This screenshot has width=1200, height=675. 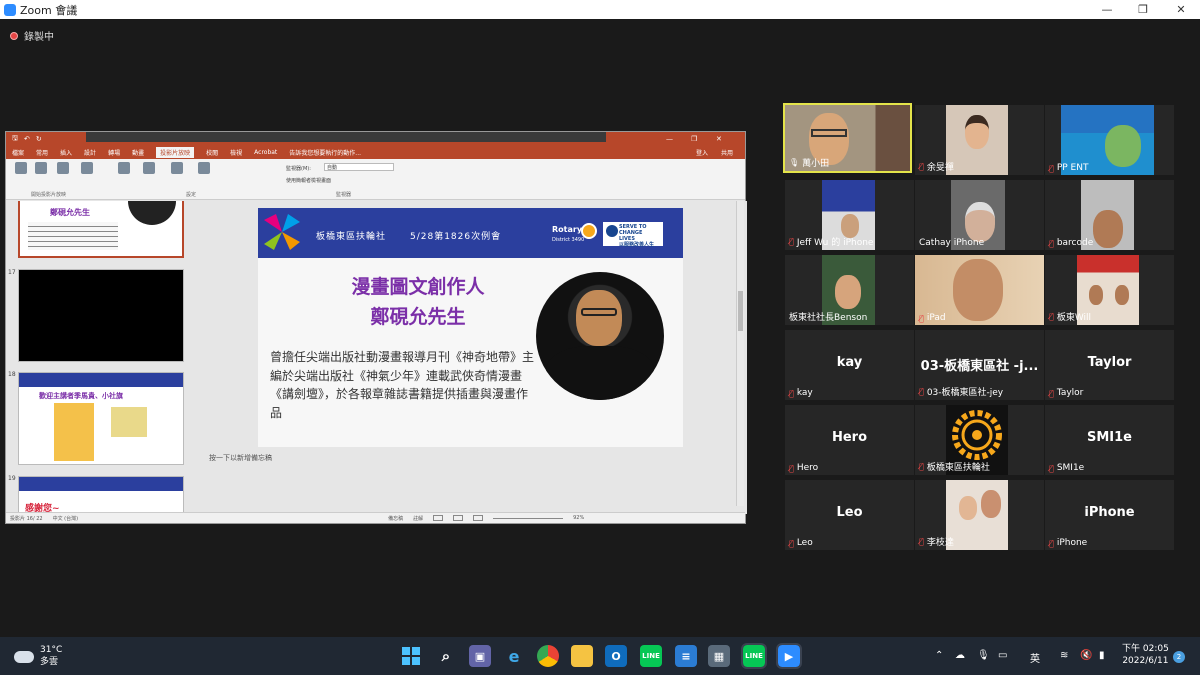 What do you see at coordinates (719, 656) in the screenshot?
I see `calculator-icon: ▦` at bounding box center [719, 656].